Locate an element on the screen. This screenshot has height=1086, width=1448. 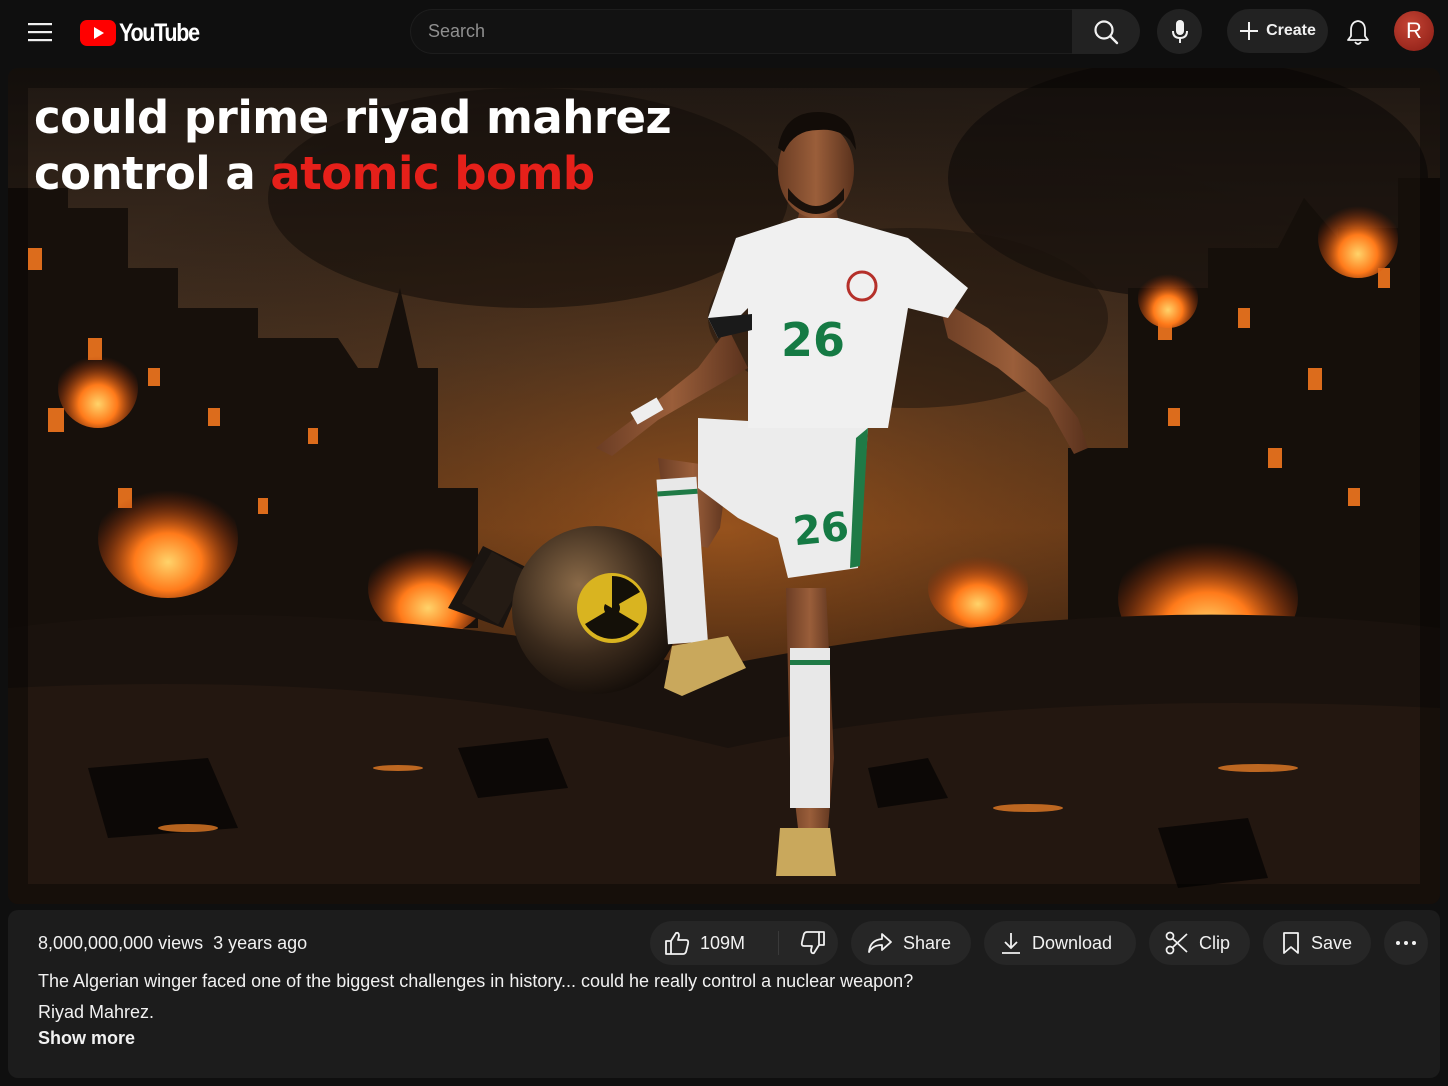
search-icon is located at coordinates (1106, 31).